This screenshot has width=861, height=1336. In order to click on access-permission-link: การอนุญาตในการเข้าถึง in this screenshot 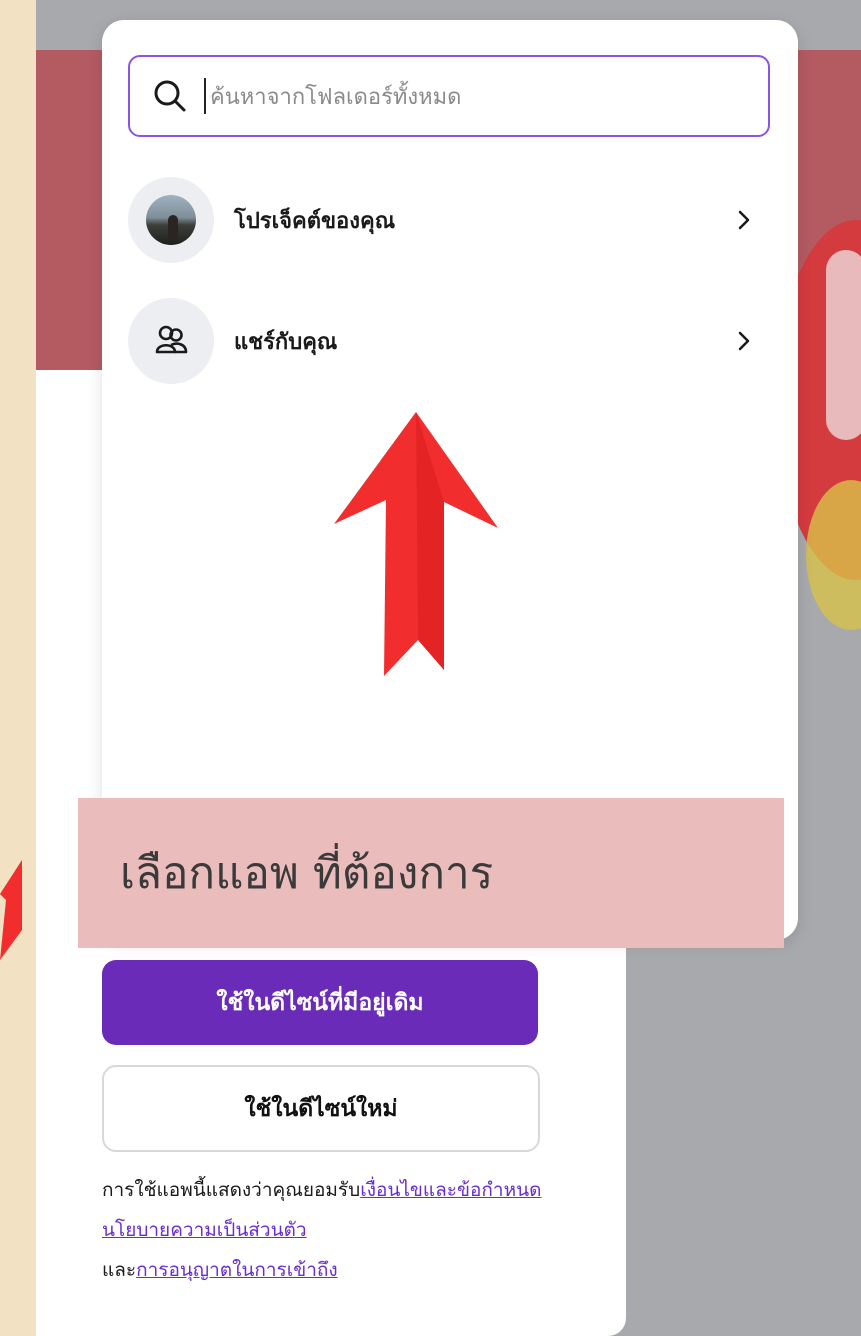, I will do `click(237, 1270)`.